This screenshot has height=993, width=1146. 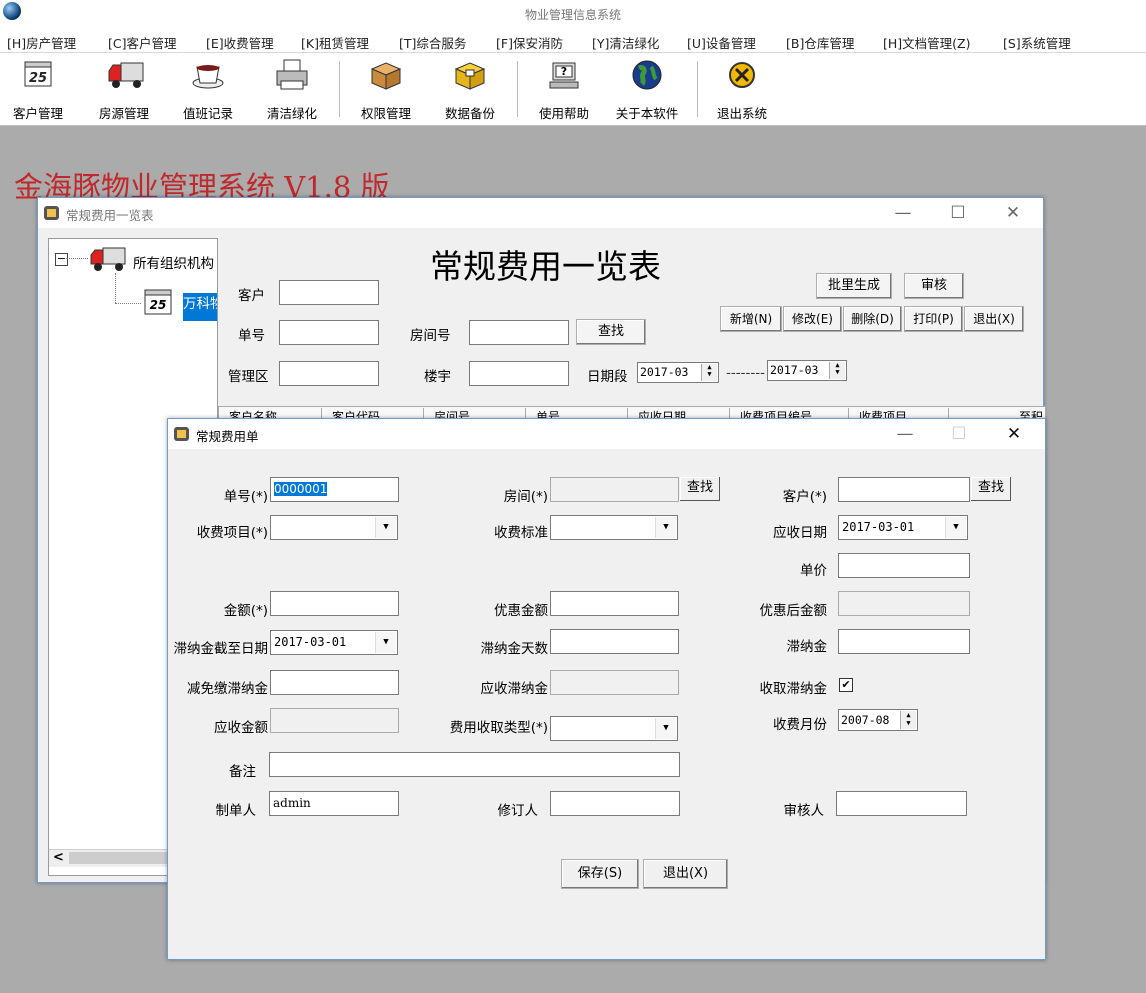 I want to click on room-no-filter-input, so click(x=519, y=332).